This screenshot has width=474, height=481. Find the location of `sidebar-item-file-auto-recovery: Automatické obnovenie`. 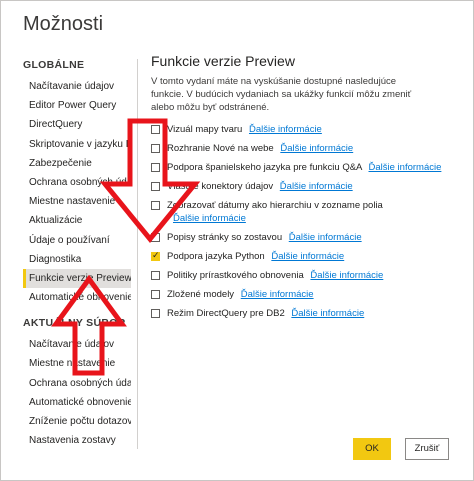

sidebar-item-file-auto-recovery: Automatické obnovenie is located at coordinates (77, 402).